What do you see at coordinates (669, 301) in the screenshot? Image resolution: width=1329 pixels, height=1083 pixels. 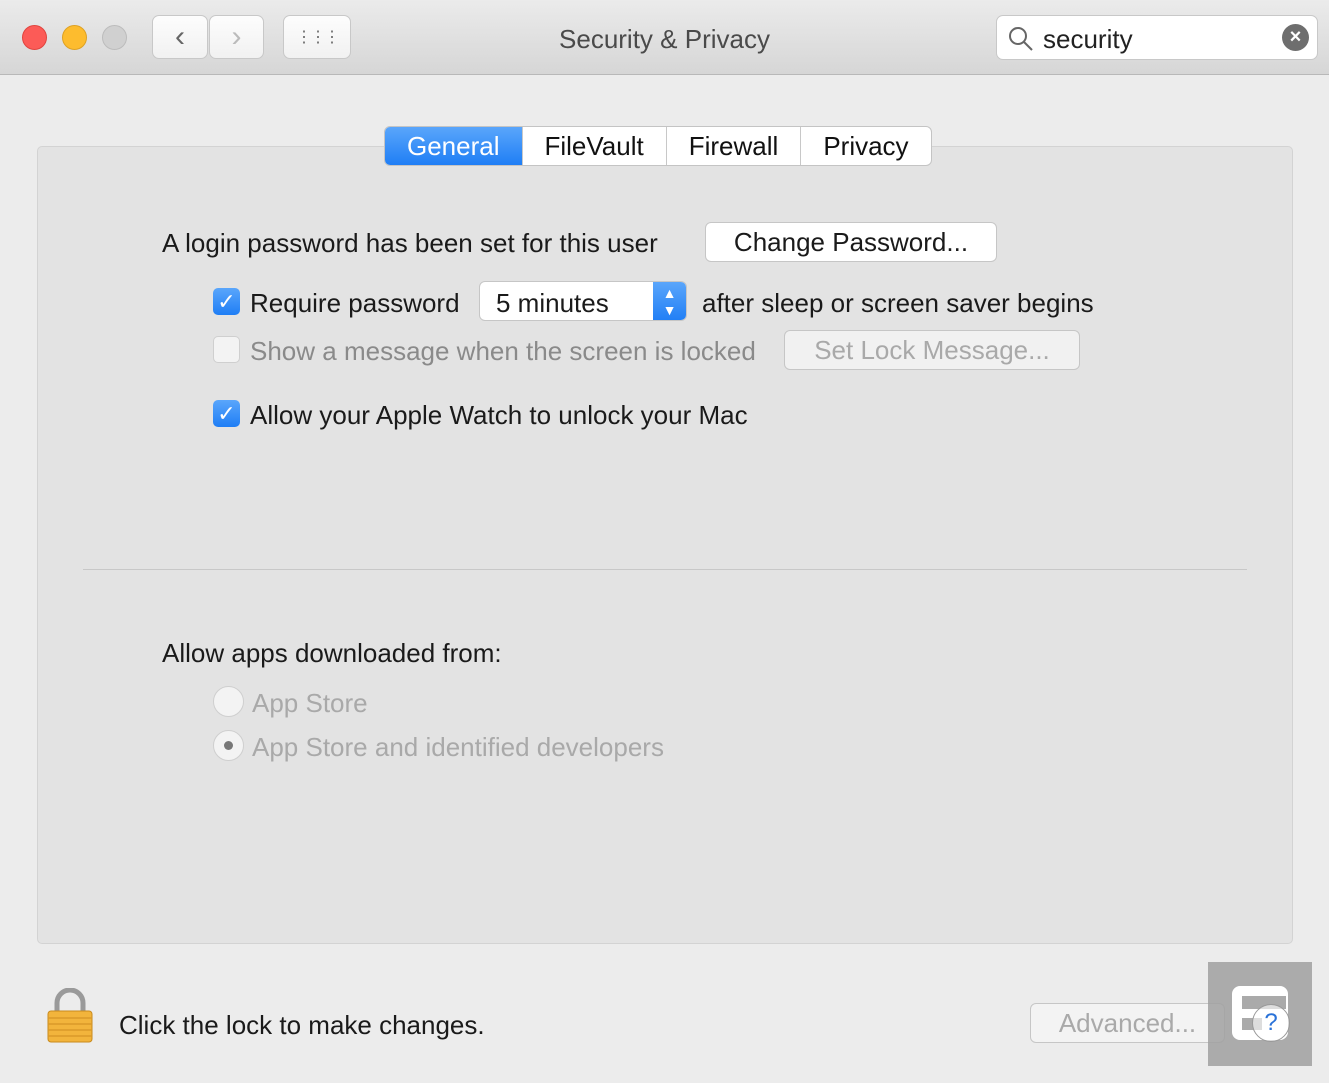 I see `stepper-arrows-icon: ▲ ▼` at bounding box center [669, 301].